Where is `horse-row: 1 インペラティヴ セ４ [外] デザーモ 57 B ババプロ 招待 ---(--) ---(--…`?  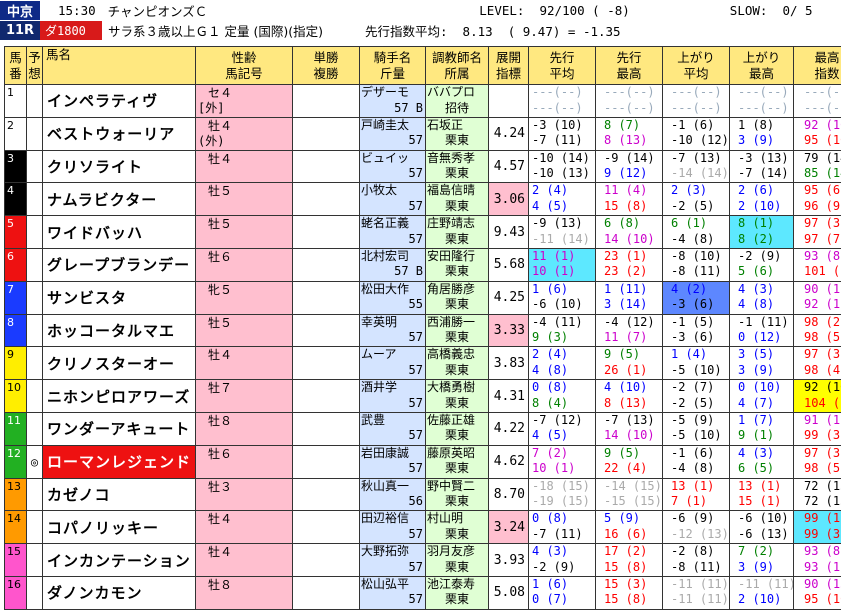
horse-row: 1 インペラティヴ セ４ [外] デザーモ 57 B ババプロ 招待 ---(--) ---(--… is located at coordinates (422, 101).